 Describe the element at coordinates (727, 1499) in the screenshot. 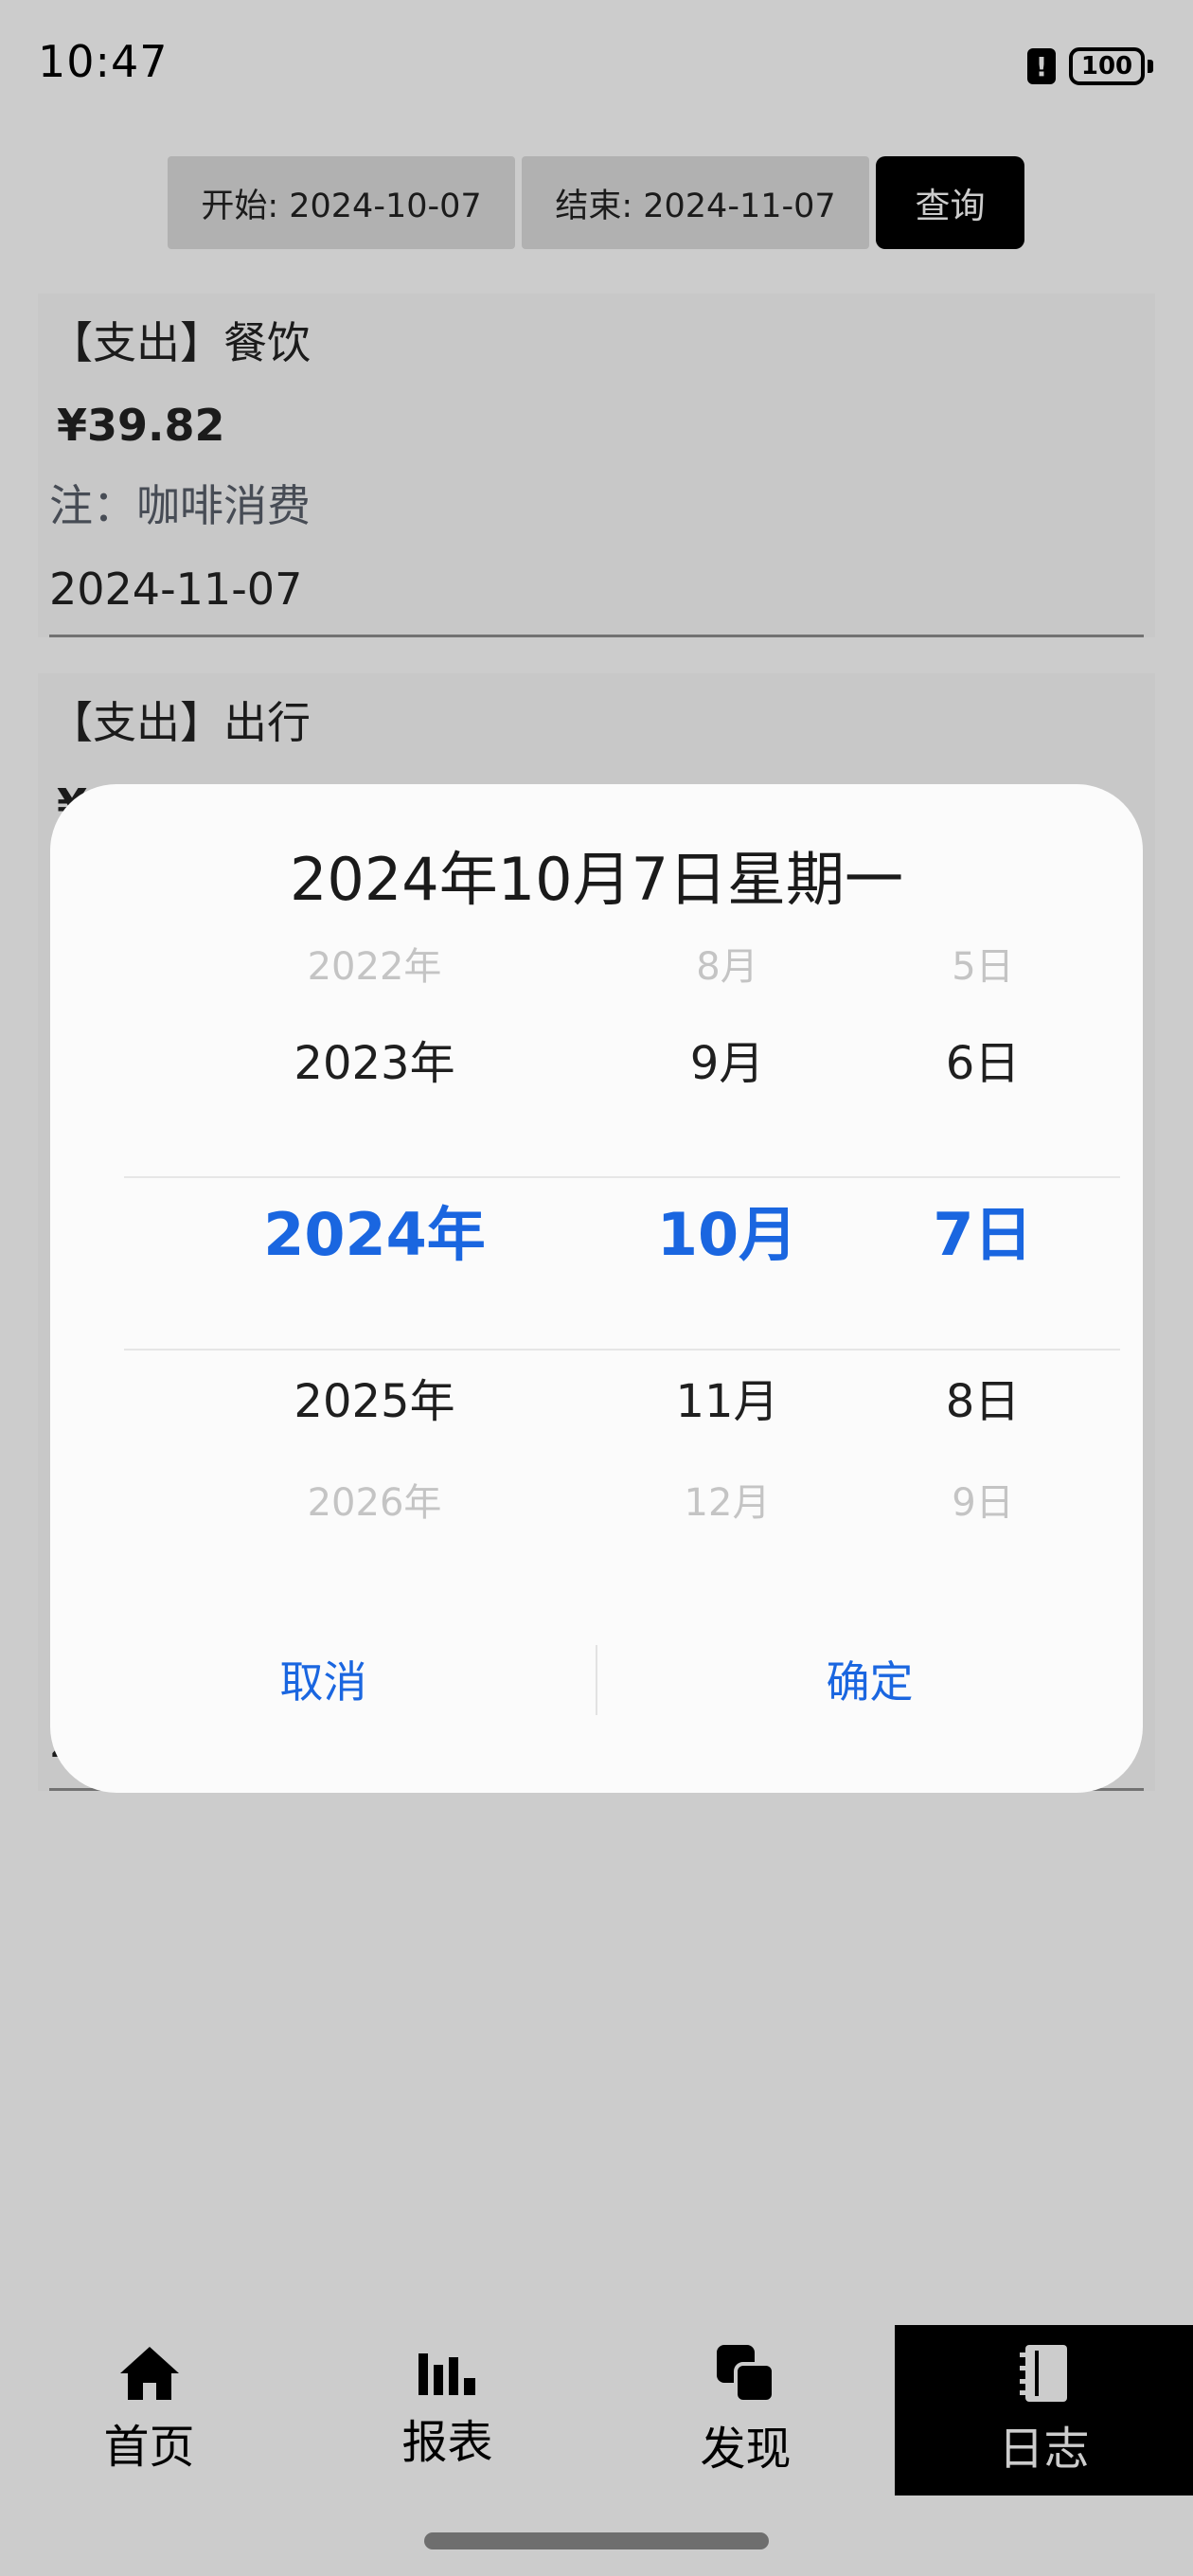

I see `month-option: 12月` at that location.